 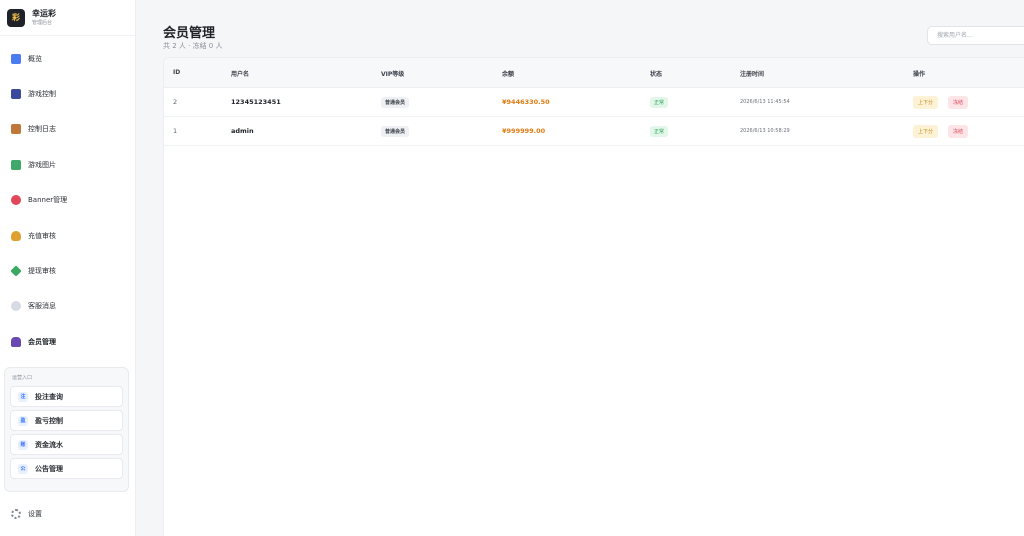 I want to click on sidebar-item-control-log: 控制日志, so click(x=68, y=129).